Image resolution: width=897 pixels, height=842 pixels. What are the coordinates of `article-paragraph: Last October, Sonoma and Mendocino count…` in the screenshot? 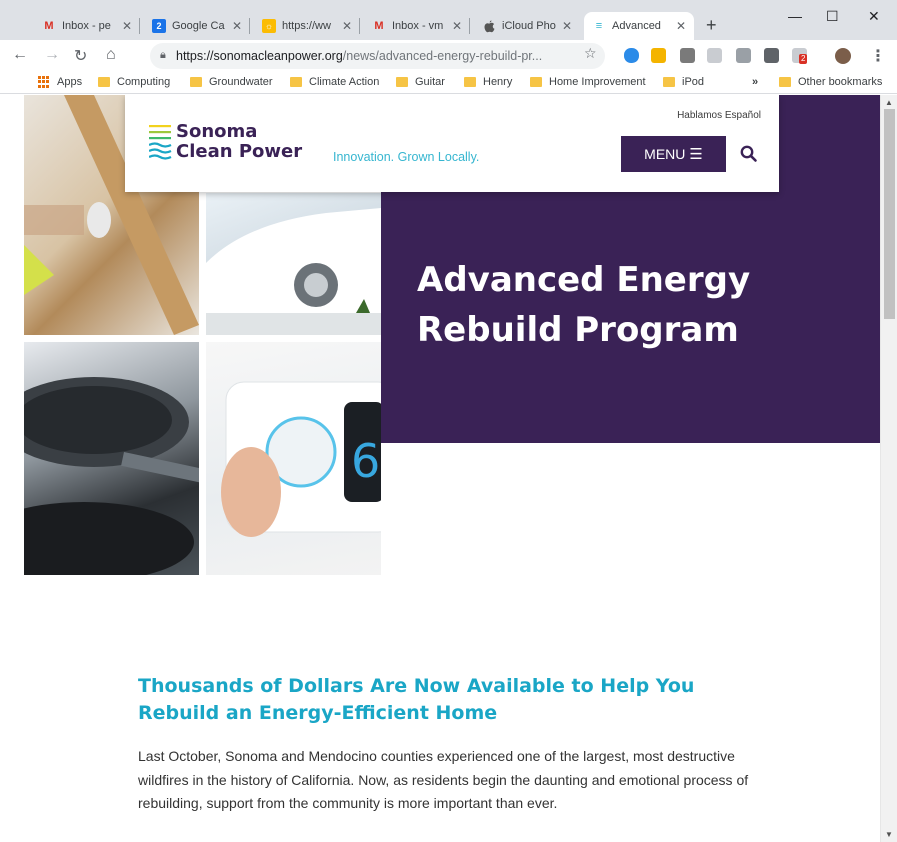 It's located at (443, 779).